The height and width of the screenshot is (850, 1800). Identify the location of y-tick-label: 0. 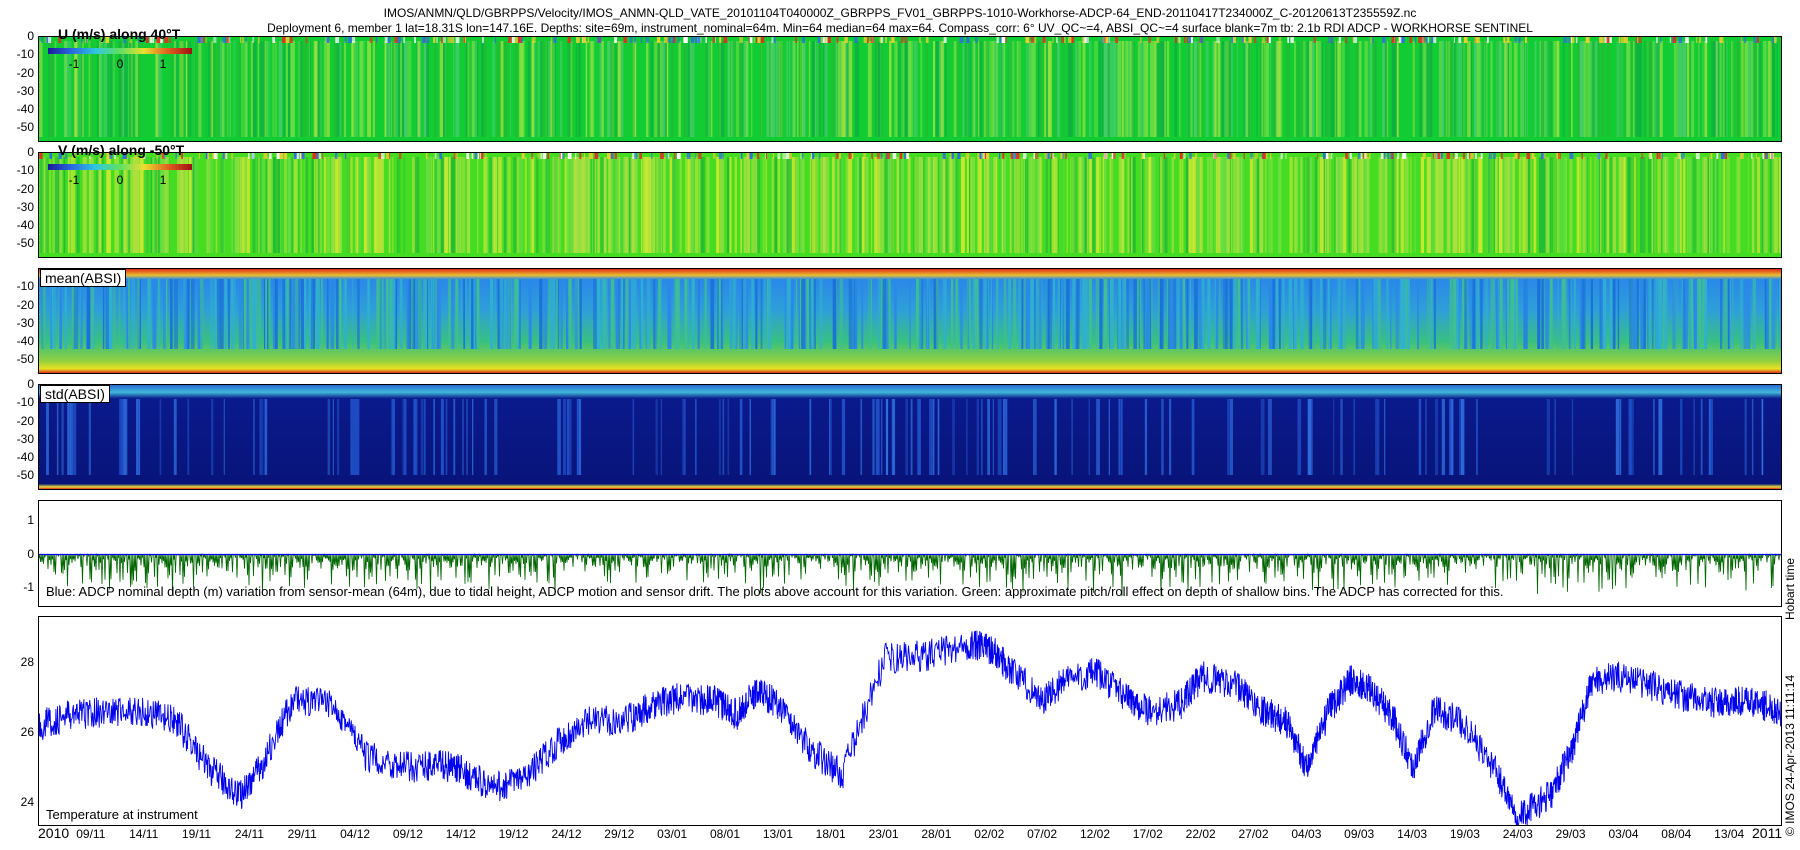
(30, 36).